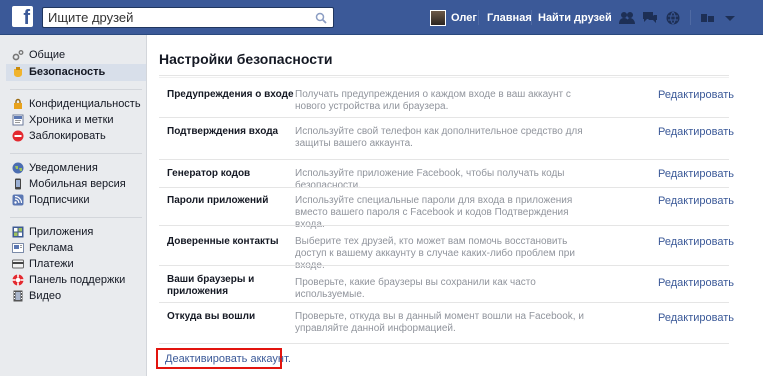  What do you see at coordinates (18, 264) in the screenshot?
I see `card-icon` at bounding box center [18, 264].